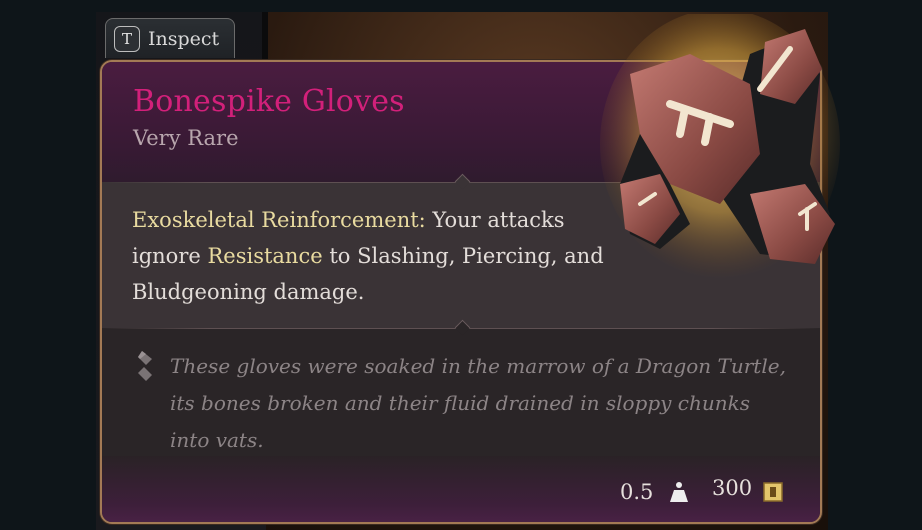  Describe the element at coordinates (773, 492) in the screenshot. I see `gold-coin-icon` at that location.